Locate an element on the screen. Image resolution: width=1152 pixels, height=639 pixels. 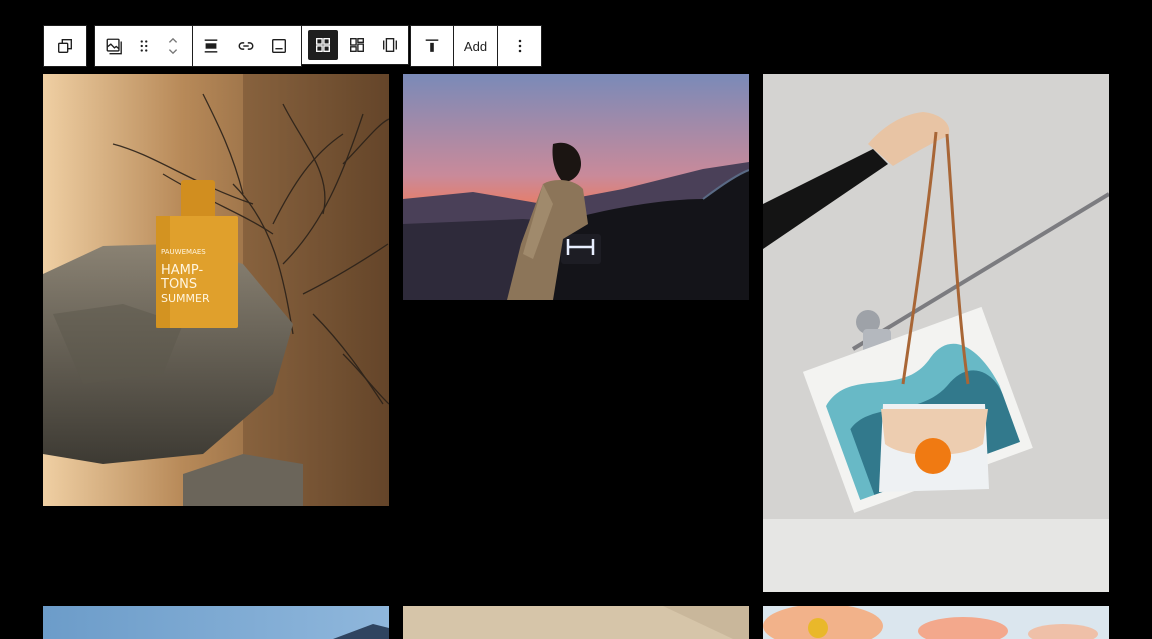
gallery-image-sunset is located at coordinates (576, 187).